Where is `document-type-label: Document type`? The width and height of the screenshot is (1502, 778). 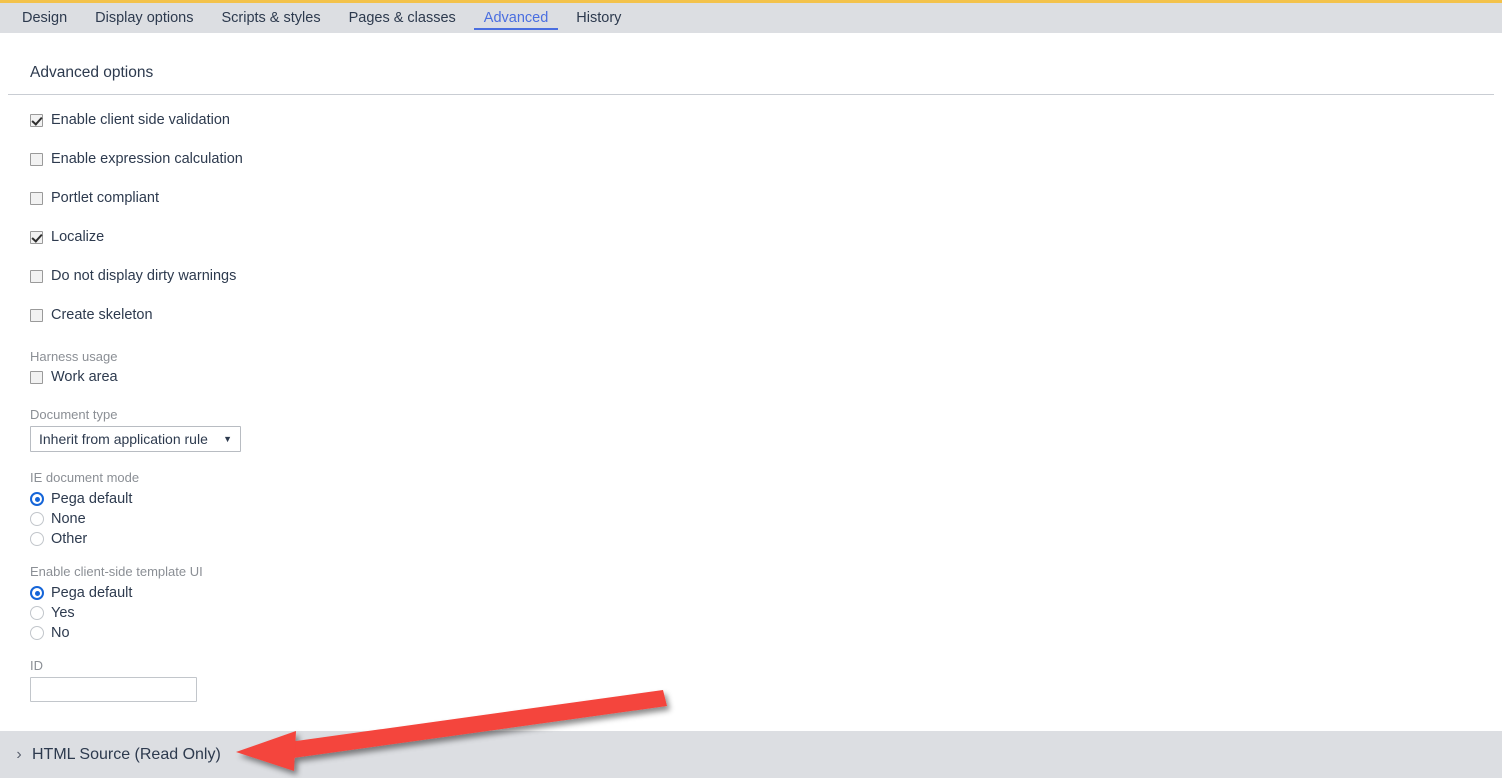
document-type-label: Document type is located at coordinates (74, 414).